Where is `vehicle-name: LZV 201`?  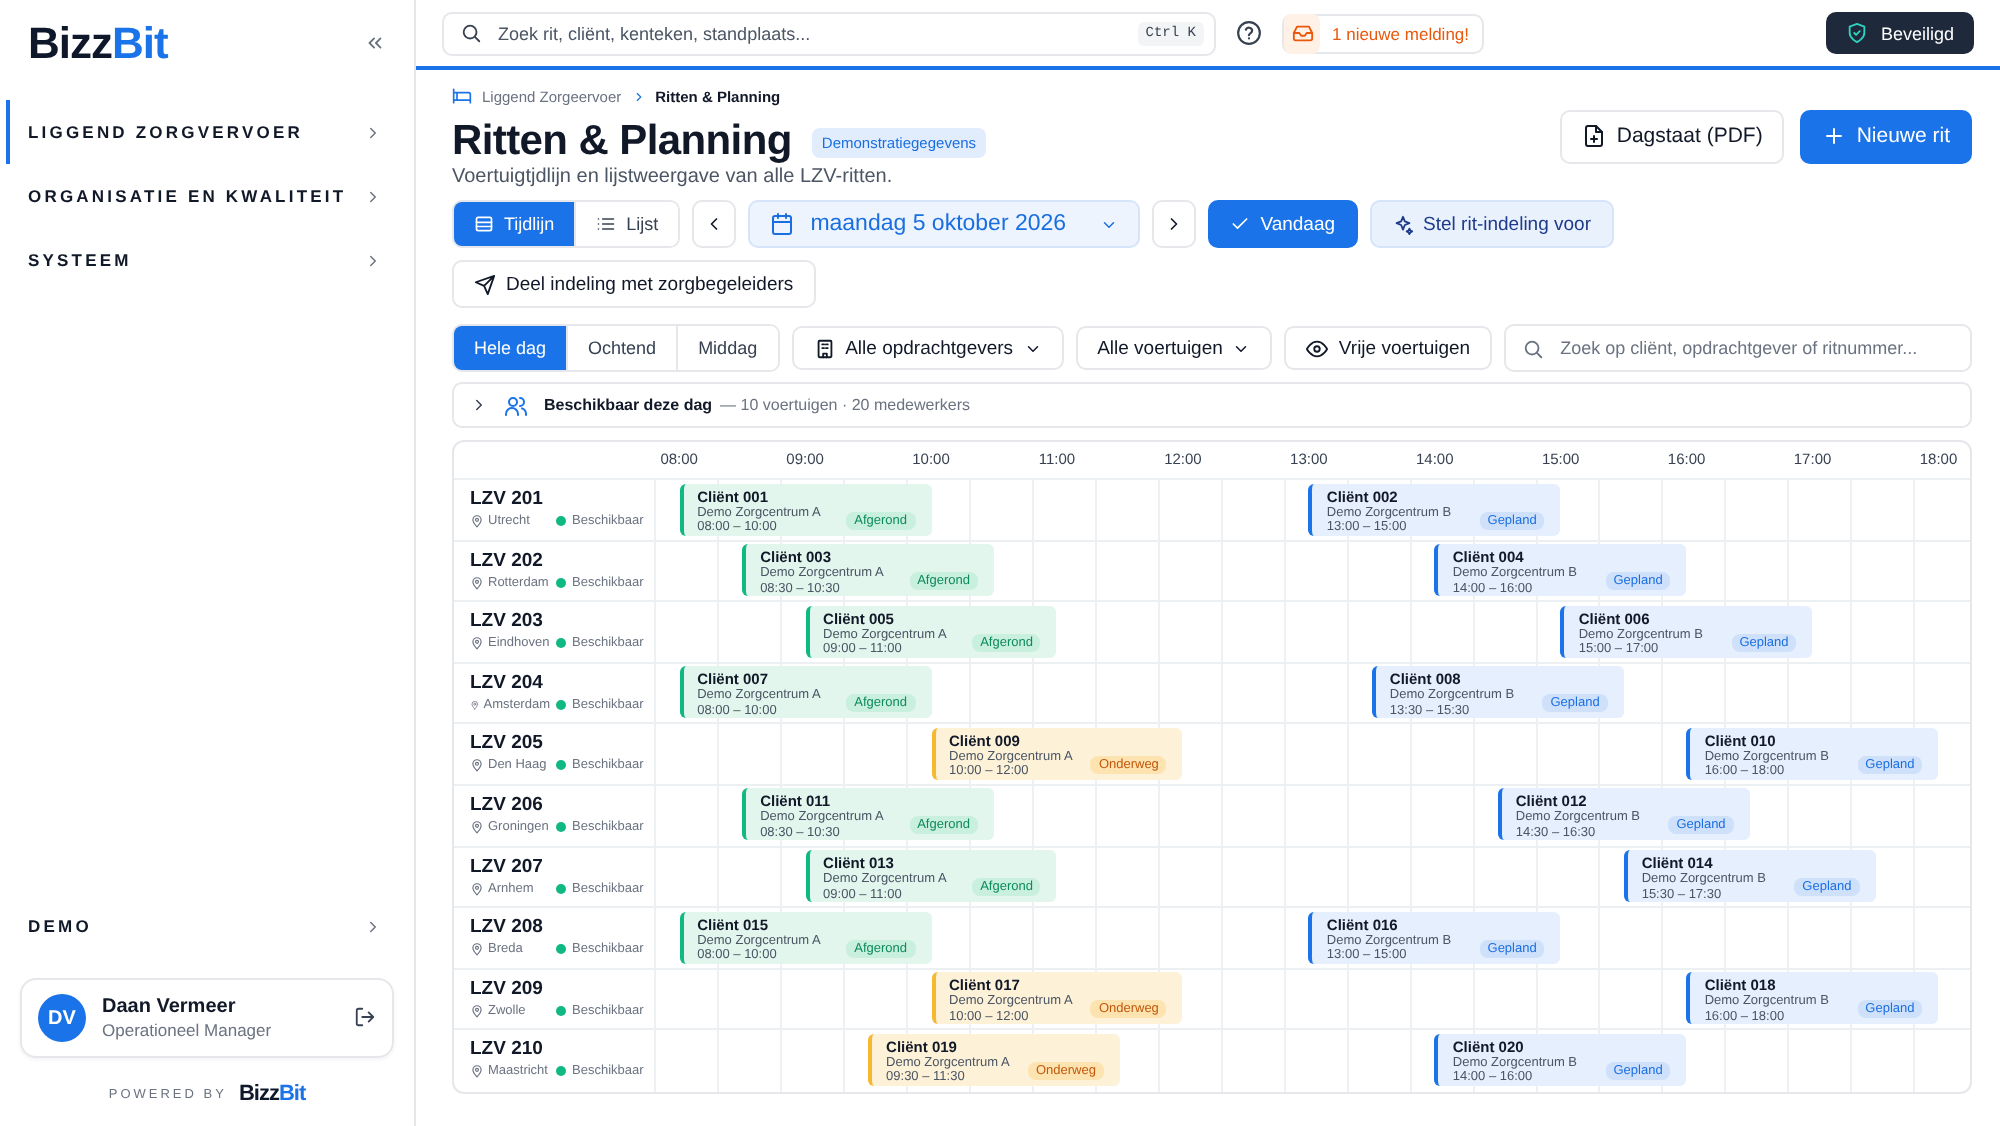 vehicle-name: LZV 201 is located at coordinates (507, 499).